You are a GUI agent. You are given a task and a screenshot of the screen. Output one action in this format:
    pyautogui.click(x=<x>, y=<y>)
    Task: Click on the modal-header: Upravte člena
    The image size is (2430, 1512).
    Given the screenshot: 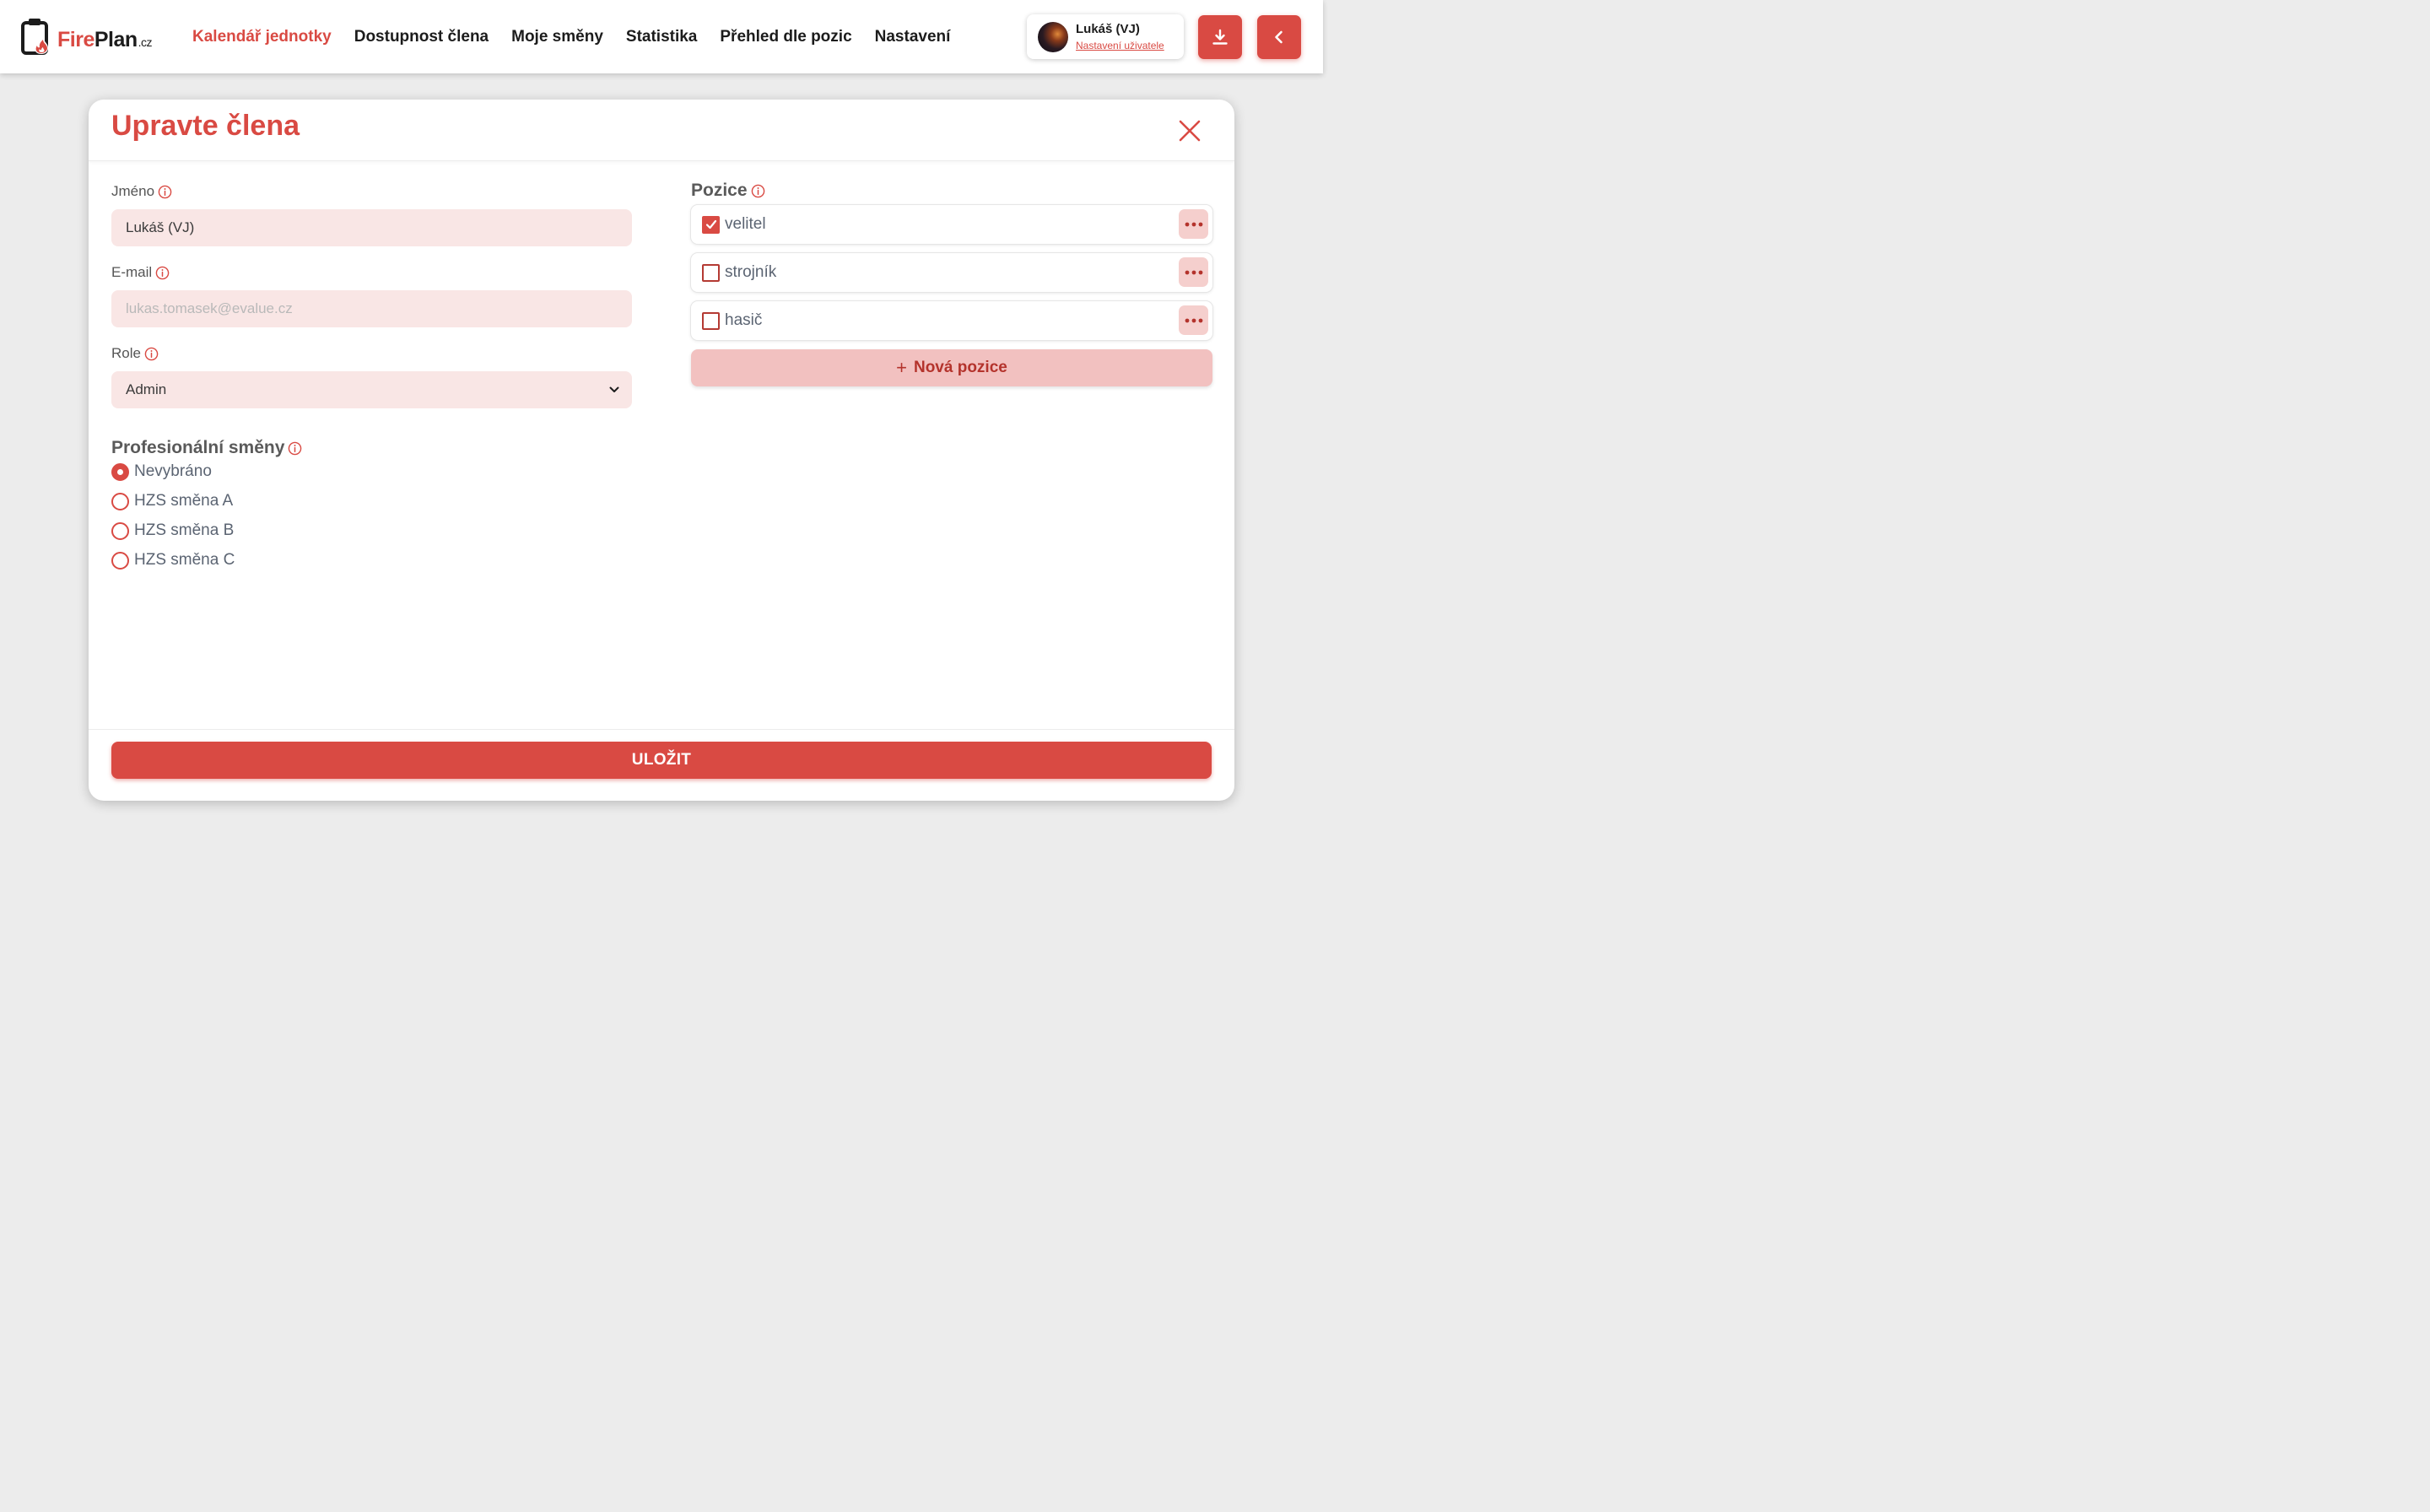 What is the action you would take?
    pyautogui.click(x=661, y=130)
    